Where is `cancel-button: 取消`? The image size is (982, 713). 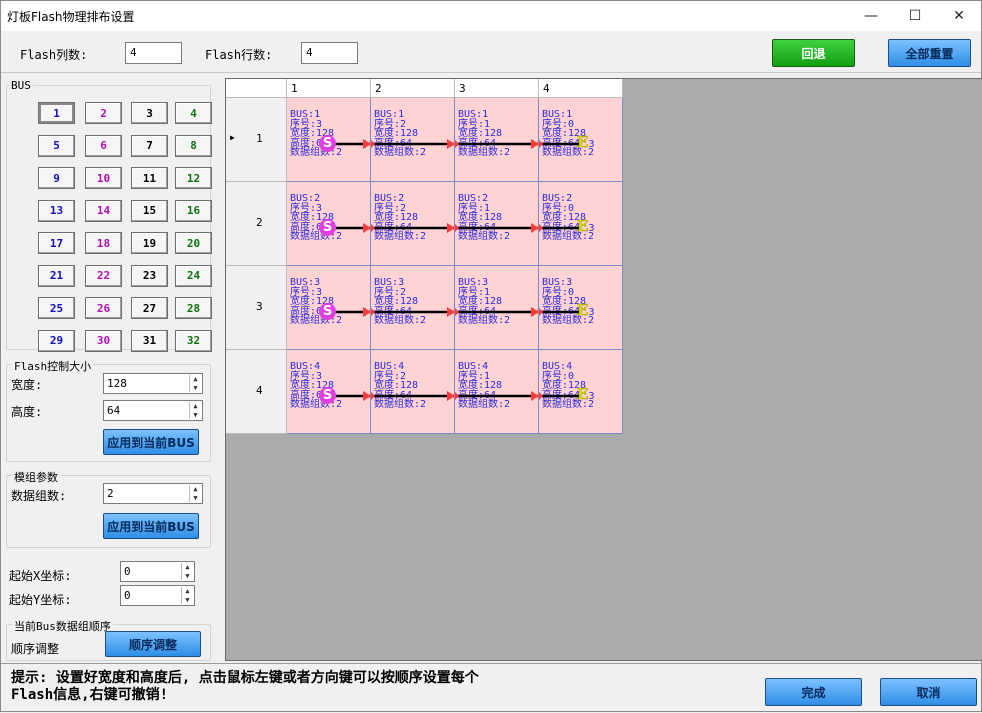
cancel-button: 取消 is located at coordinates (928, 692).